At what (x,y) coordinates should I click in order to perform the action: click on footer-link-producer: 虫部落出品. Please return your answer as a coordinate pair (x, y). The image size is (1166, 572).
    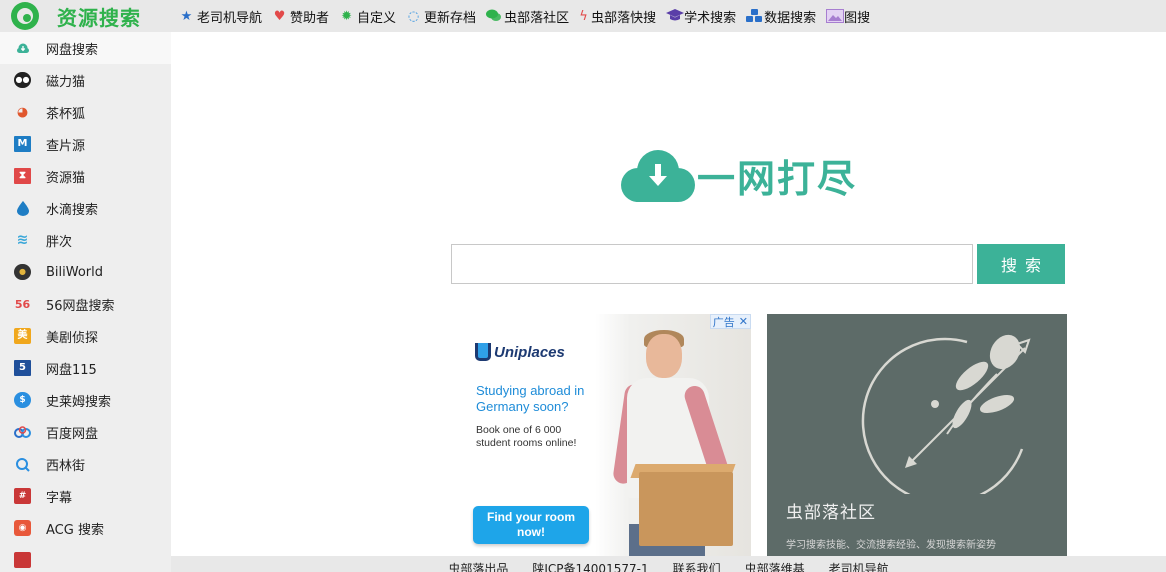
    Looking at the image, I should click on (478, 564).